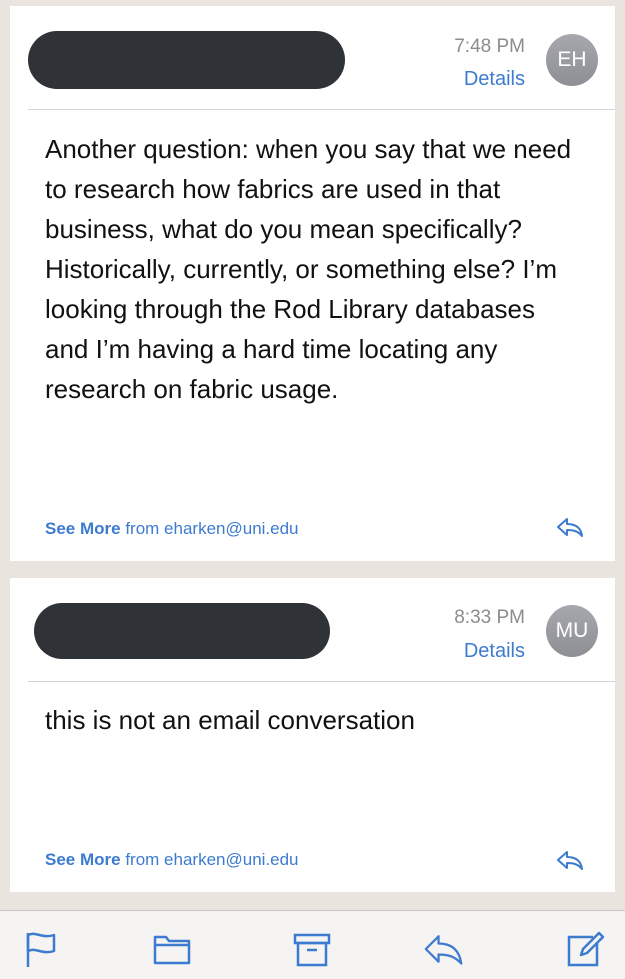  I want to click on avatar: MU, so click(572, 631).